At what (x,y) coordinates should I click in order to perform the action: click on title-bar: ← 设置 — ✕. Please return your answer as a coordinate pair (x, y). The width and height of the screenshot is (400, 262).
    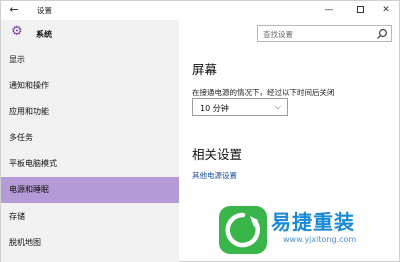
    Looking at the image, I should click on (200, 10).